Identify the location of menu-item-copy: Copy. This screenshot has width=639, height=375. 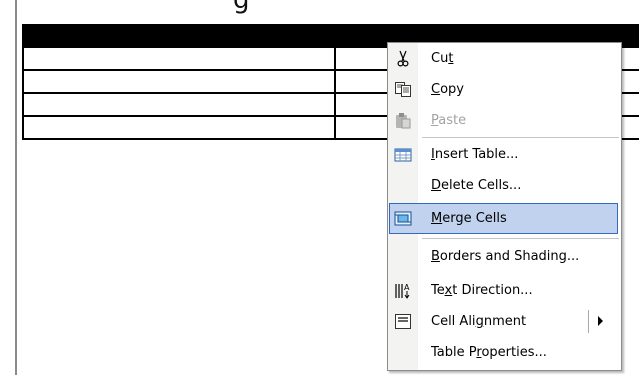
(504, 89).